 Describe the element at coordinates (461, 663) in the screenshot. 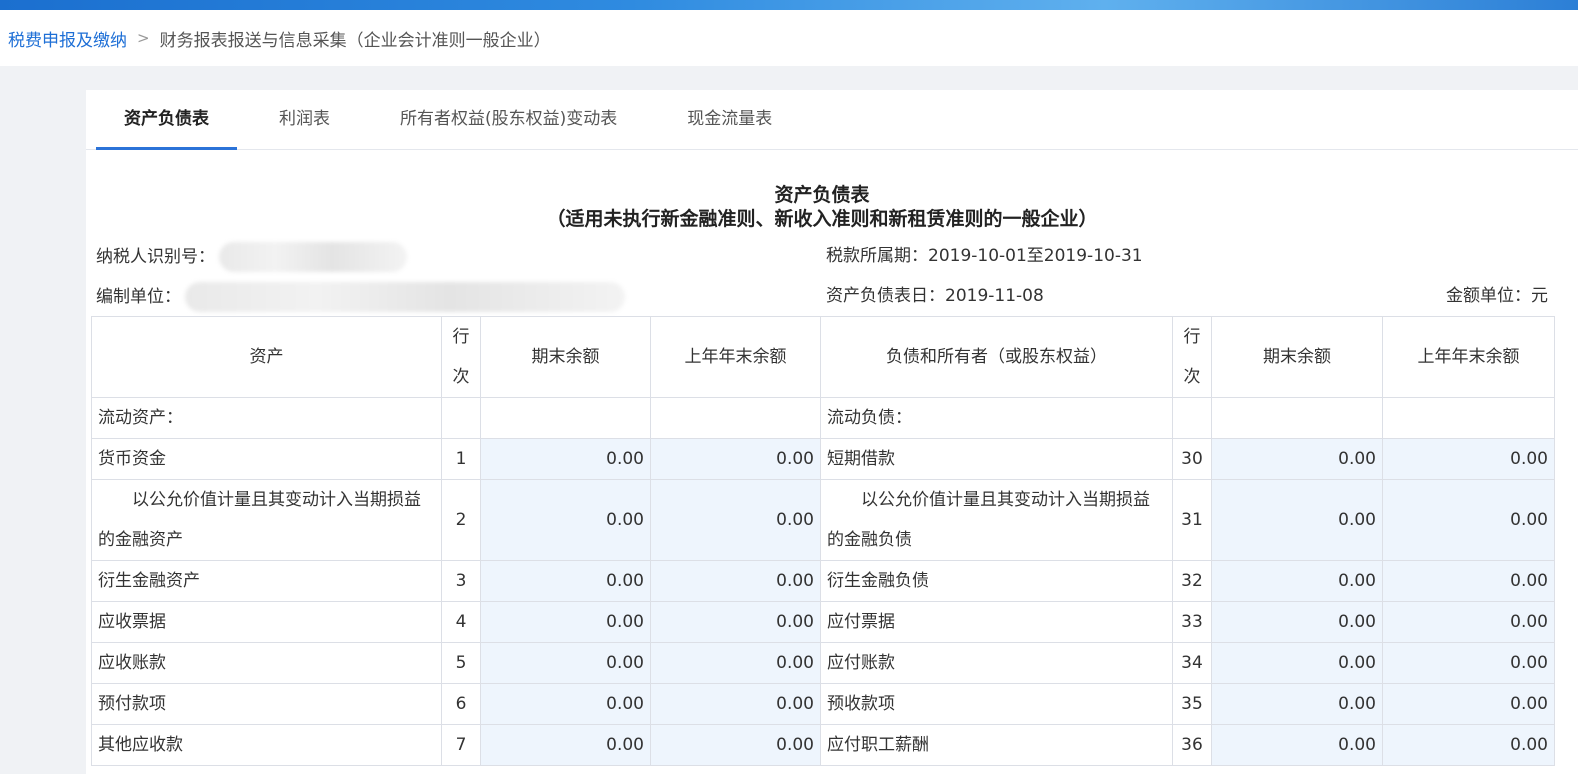

I see `asset-row-no: 5` at that location.